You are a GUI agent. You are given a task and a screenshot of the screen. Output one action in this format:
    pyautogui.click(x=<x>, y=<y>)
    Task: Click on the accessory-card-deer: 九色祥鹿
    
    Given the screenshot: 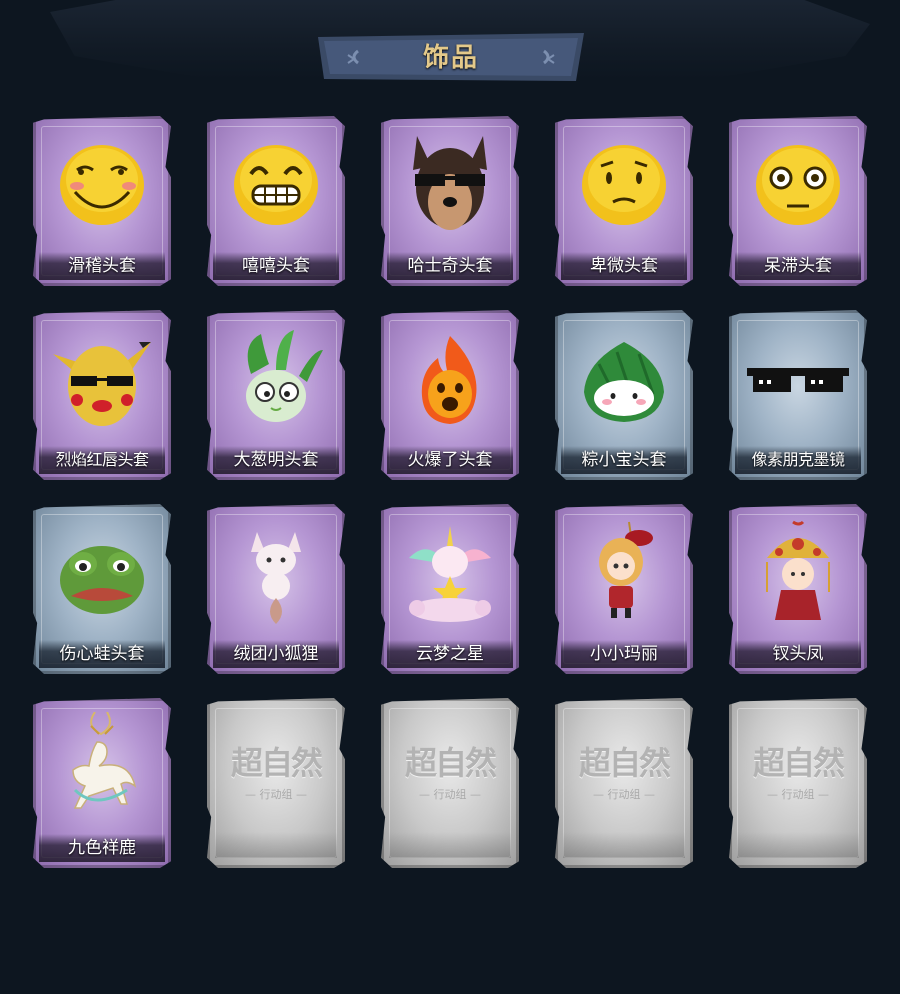 What is the action you would take?
    pyautogui.click(x=102, y=783)
    